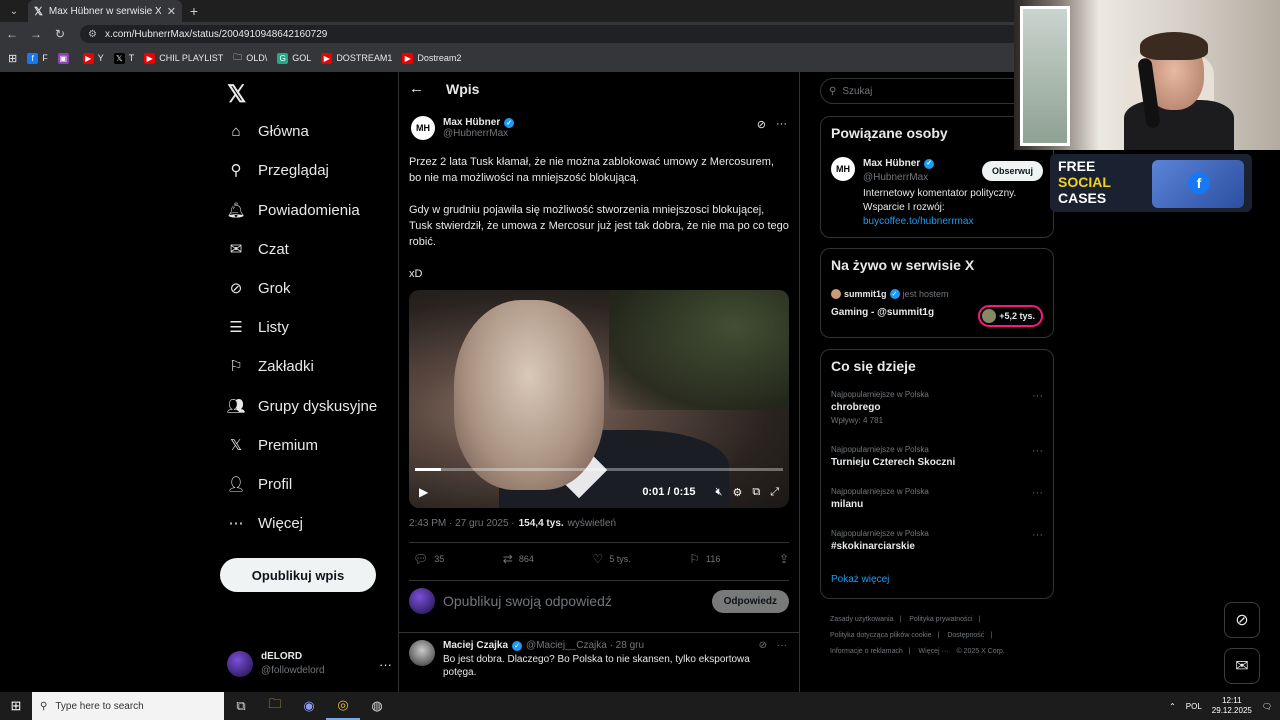 This screenshot has height=720, width=1280. I want to click on nav-bookmarks: ⚐ Zakładki, so click(270, 366).